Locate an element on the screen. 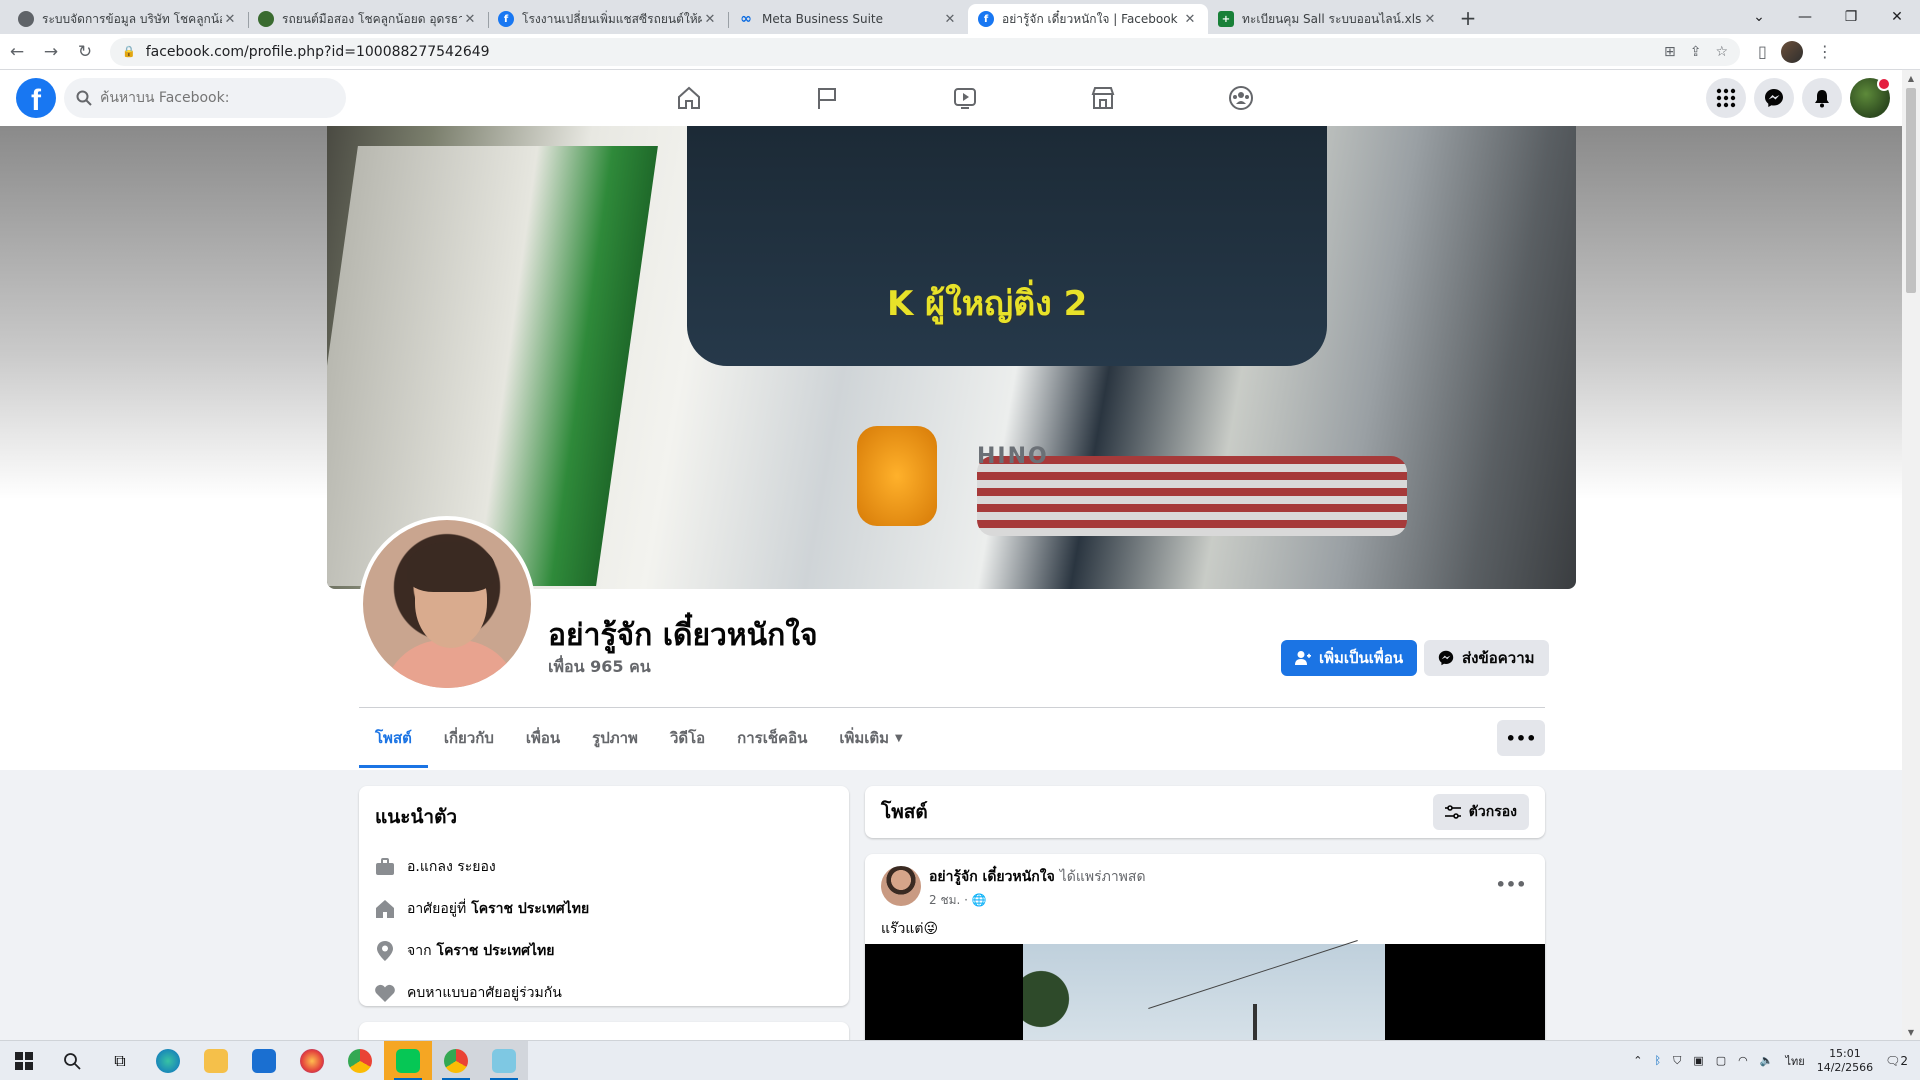  clock: 15:01 14/2/2566 is located at coordinates (1845, 1061).